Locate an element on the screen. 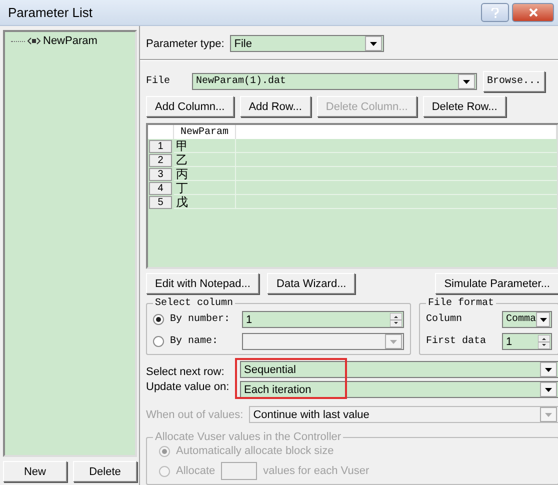  row-number: 5 is located at coordinates (160, 202).